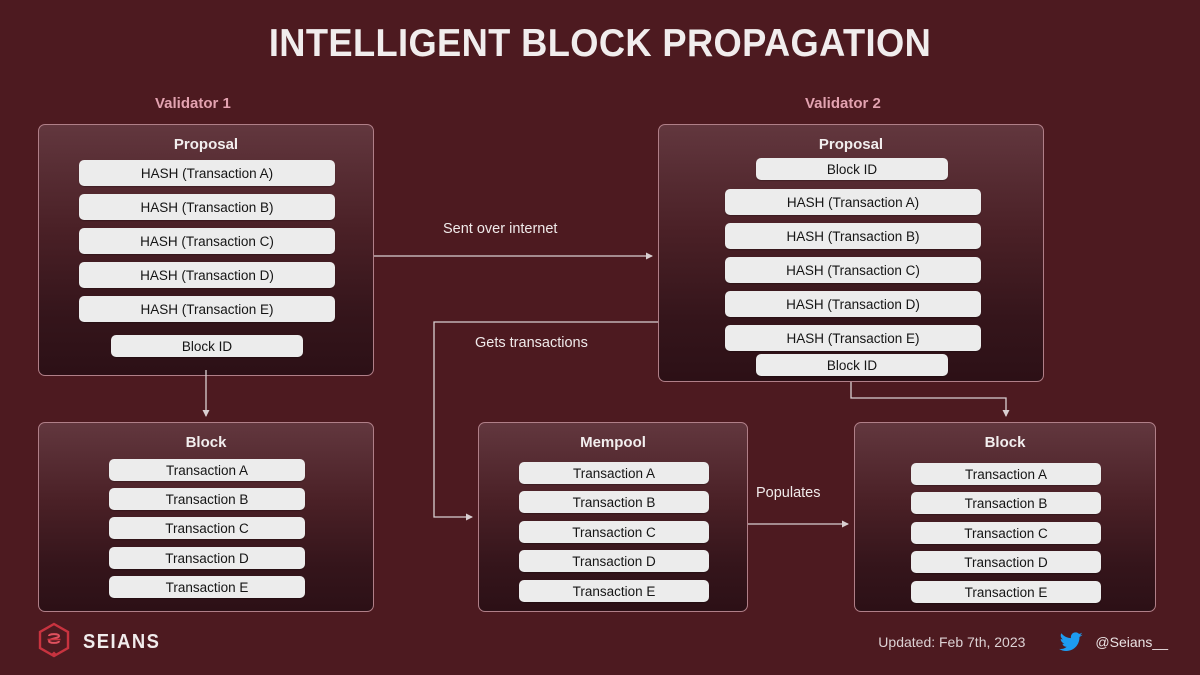 The width and height of the screenshot is (1200, 675). Describe the element at coordinates (788, 493) in the screenshot. I see `edge-label-populates: Populates` at that location.